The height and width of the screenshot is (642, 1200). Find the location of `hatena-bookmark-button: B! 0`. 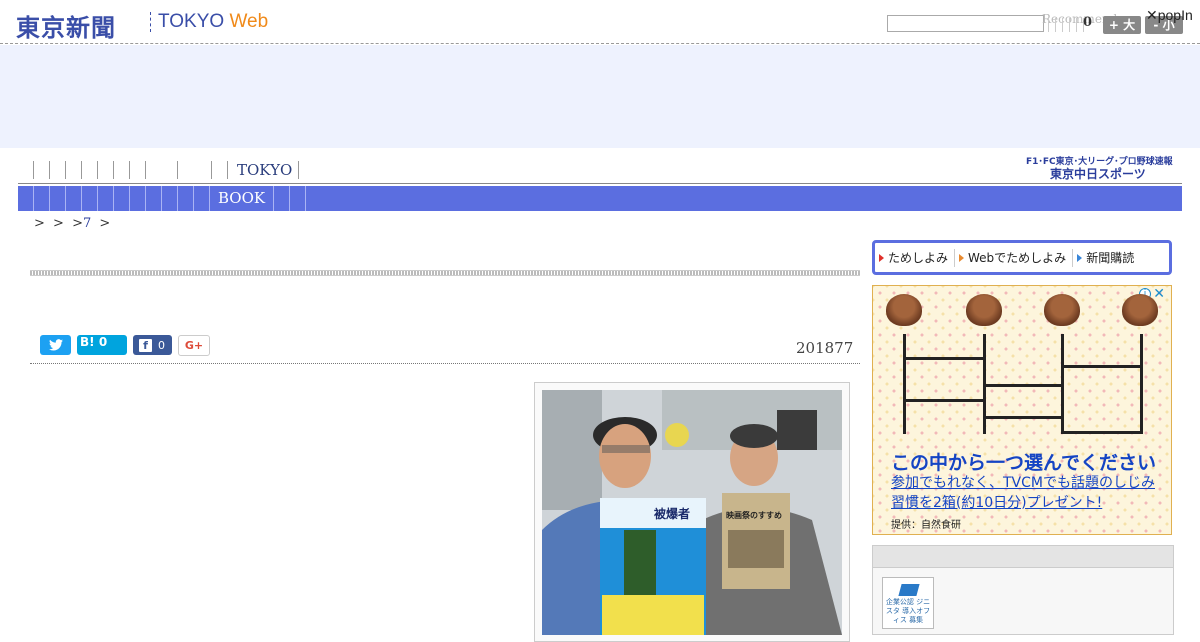

hatena-bookmark-button: B! 0 is located at coordinates (102, 345).